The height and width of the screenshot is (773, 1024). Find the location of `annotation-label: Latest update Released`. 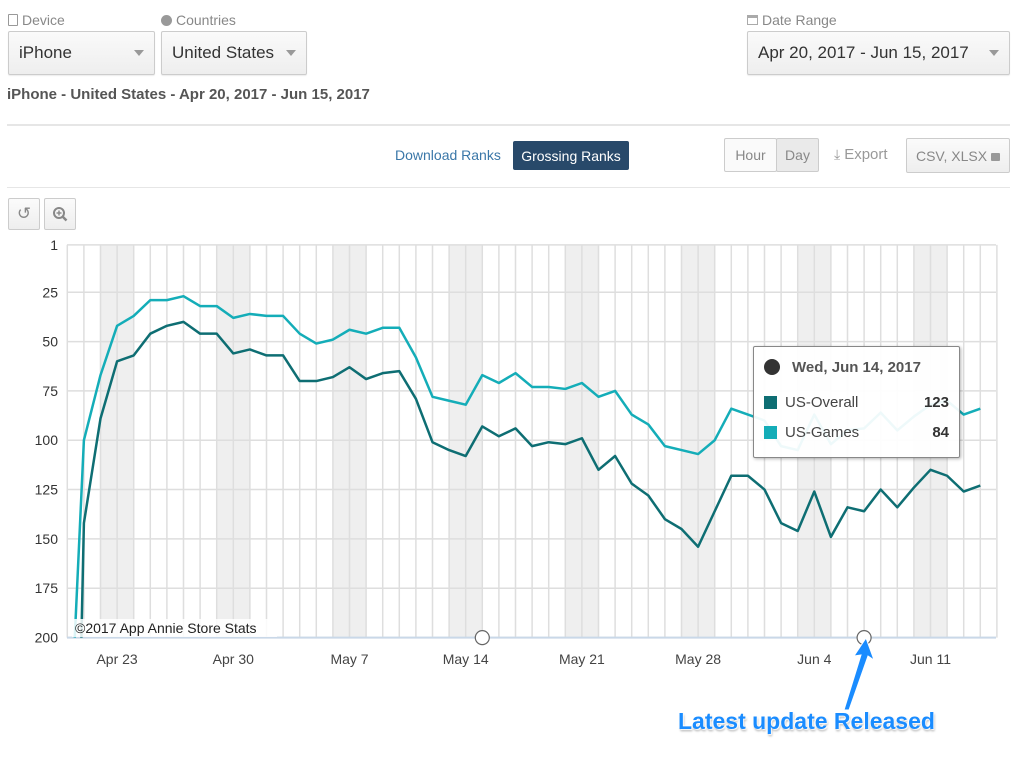

annotation-label: Latest update Released is located at coordinates (806, 721).